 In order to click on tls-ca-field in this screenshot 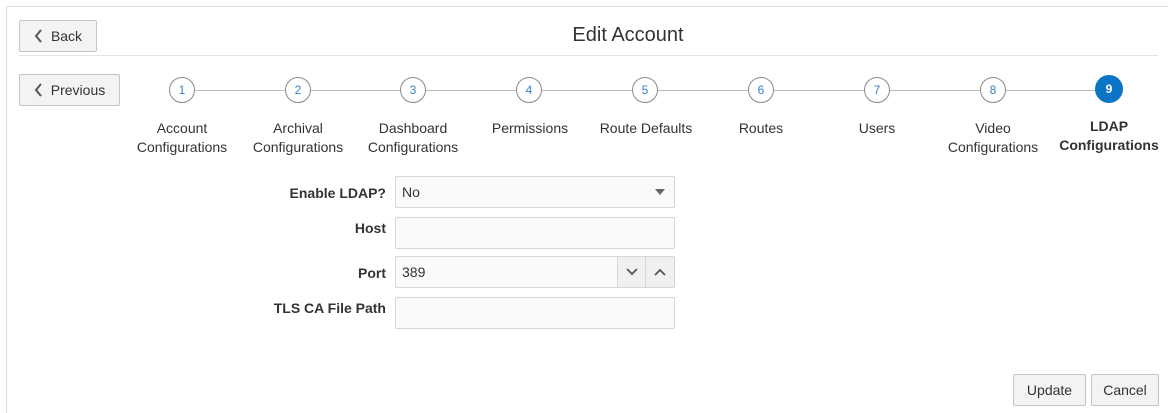, I will do `click(535, 313)`.